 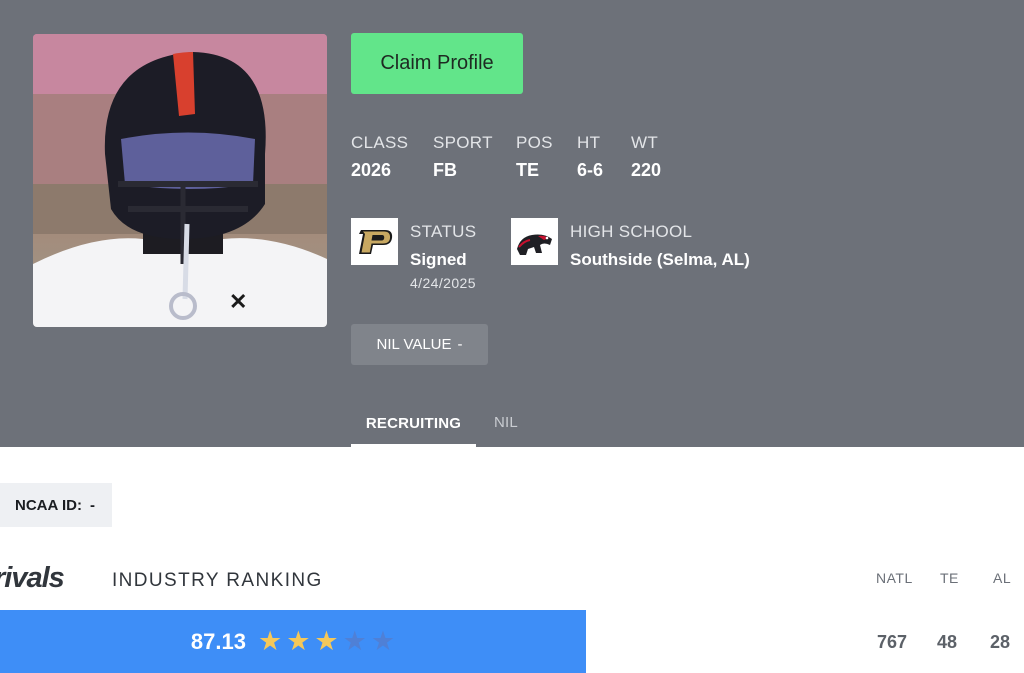 I want to click on stat-class: CLASS 2026, so click(x=379, y=157).